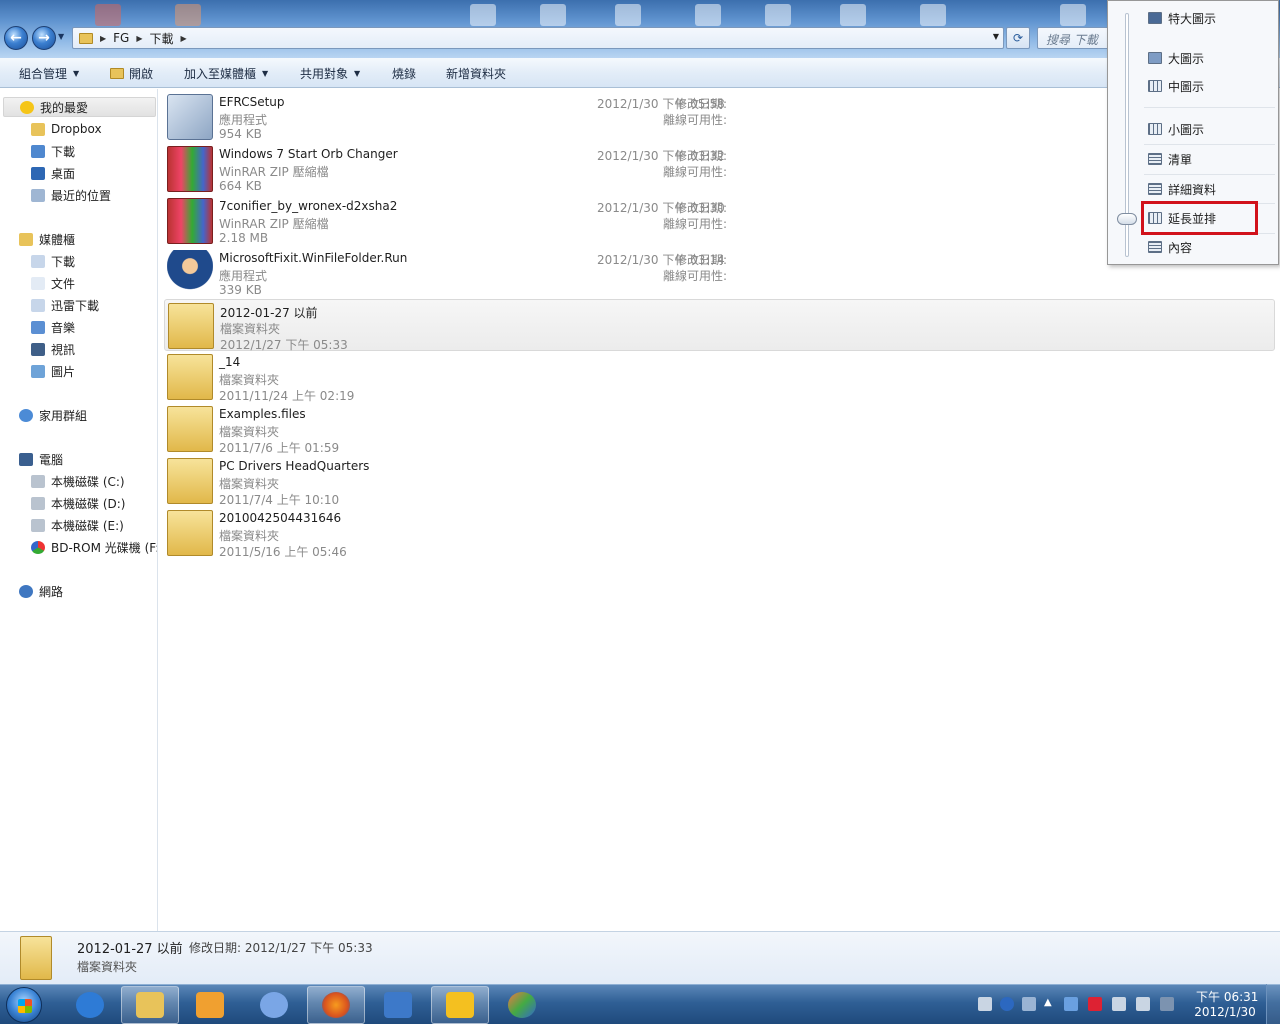  I want to click on menu-item-medium-icons: 中圖示, so click(1176, 86).